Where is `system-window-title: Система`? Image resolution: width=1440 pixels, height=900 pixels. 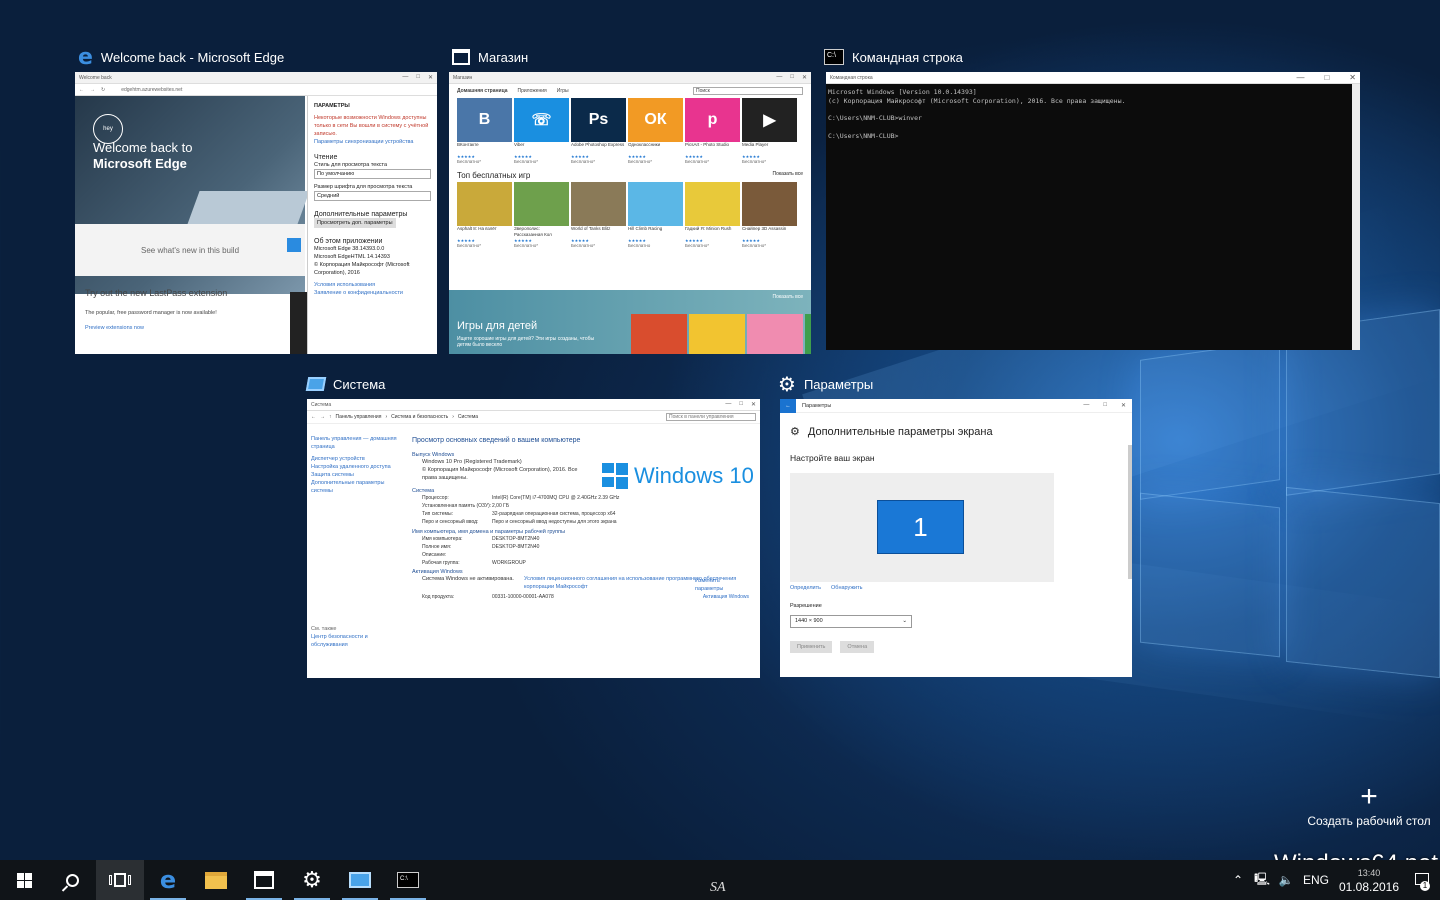 system-window-title: Система is located at coordinates (345, 384).